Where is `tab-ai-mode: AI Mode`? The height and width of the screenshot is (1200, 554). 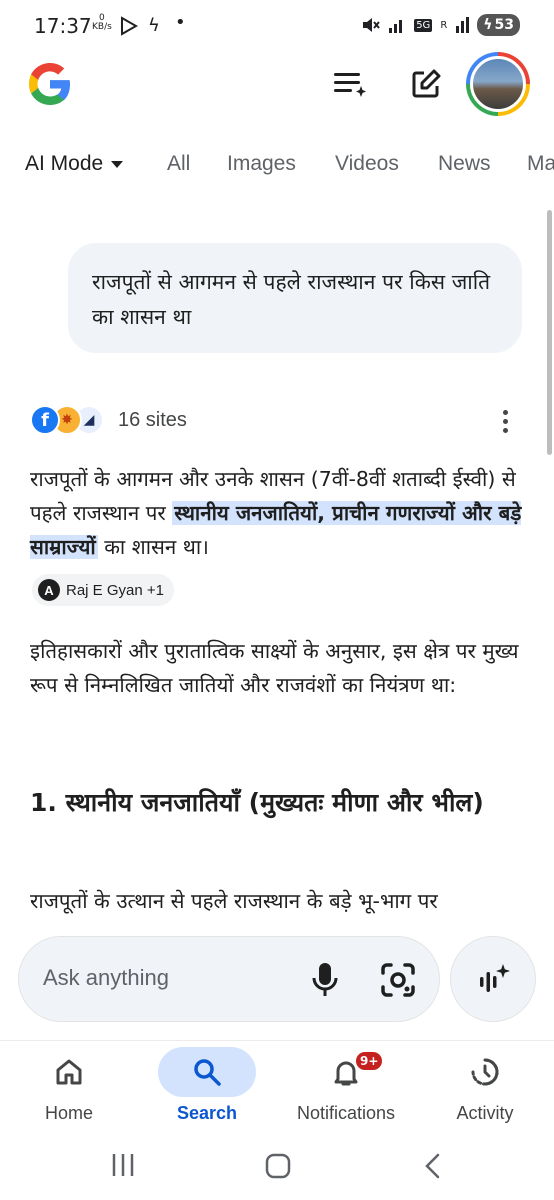
tab-ai-mode: AI Mode is located at coordinates (74, 164).